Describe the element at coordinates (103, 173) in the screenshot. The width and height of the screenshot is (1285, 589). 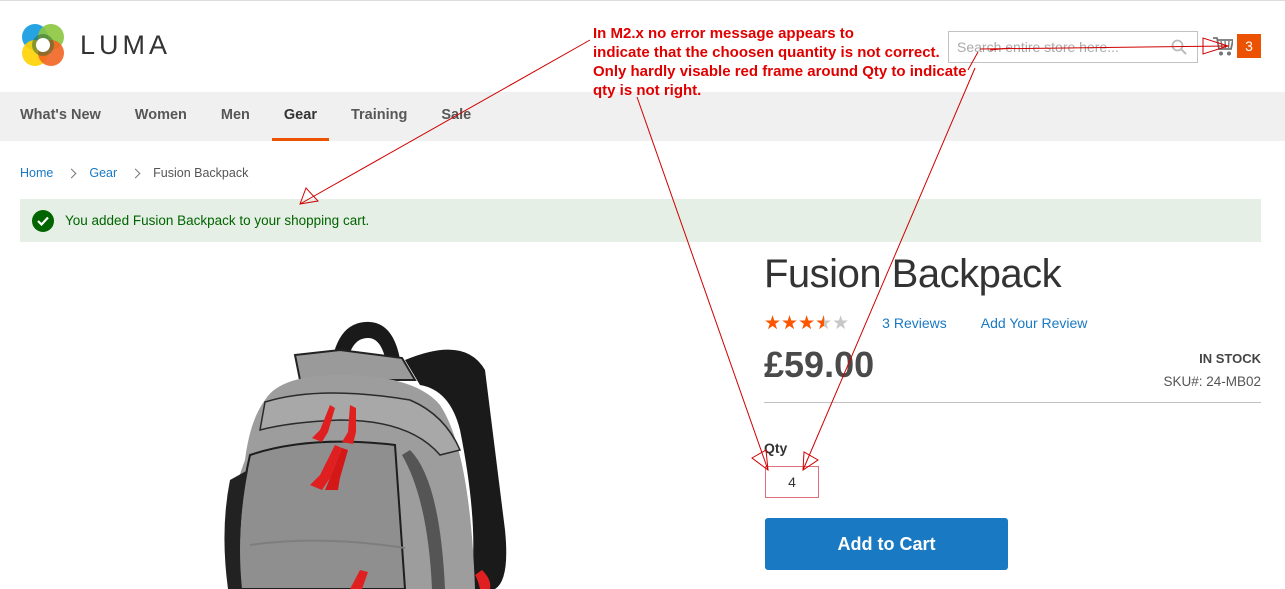
I see `breadcrumb-gear: Gear` at that location.